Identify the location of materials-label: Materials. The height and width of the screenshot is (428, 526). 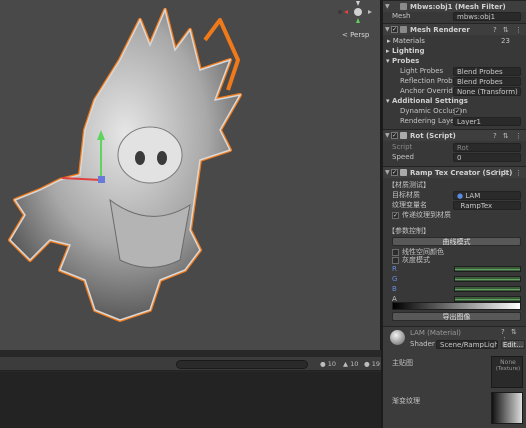
(408, 41).